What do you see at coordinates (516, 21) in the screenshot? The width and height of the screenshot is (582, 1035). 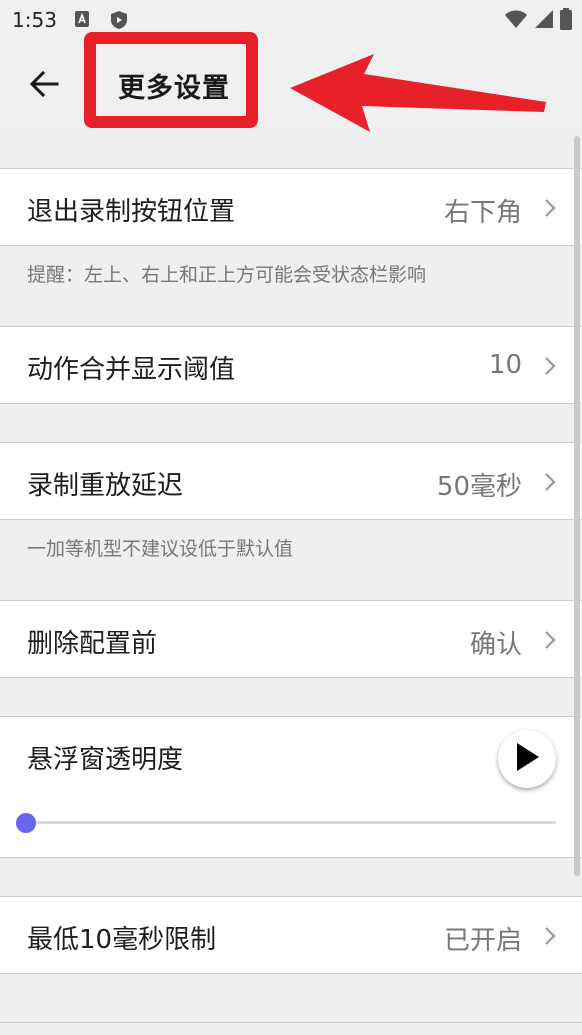 I see `wifi-icon` at bounding box center [516, 21].